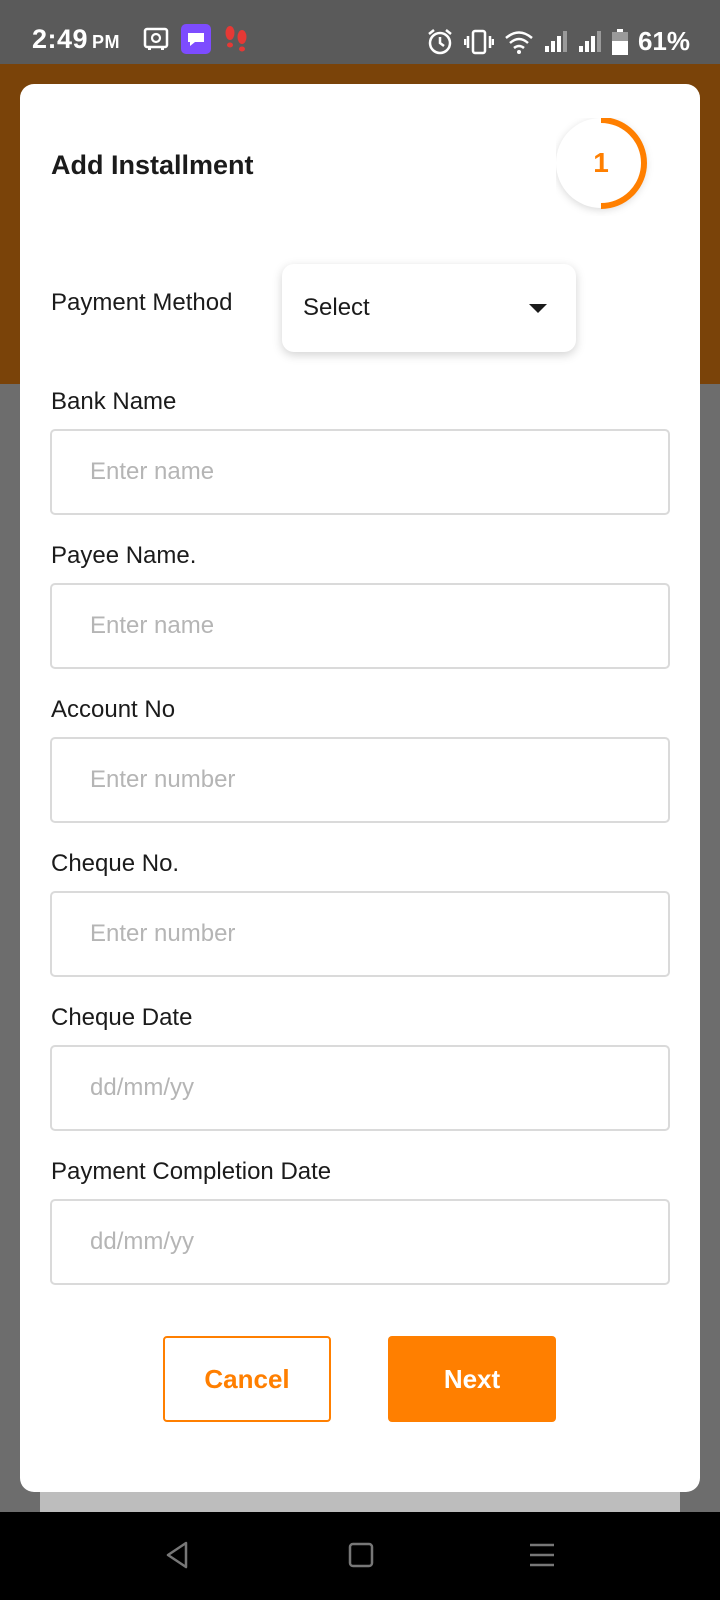  I want to click on bank-name-label: Bank Name, so click(114, 401).